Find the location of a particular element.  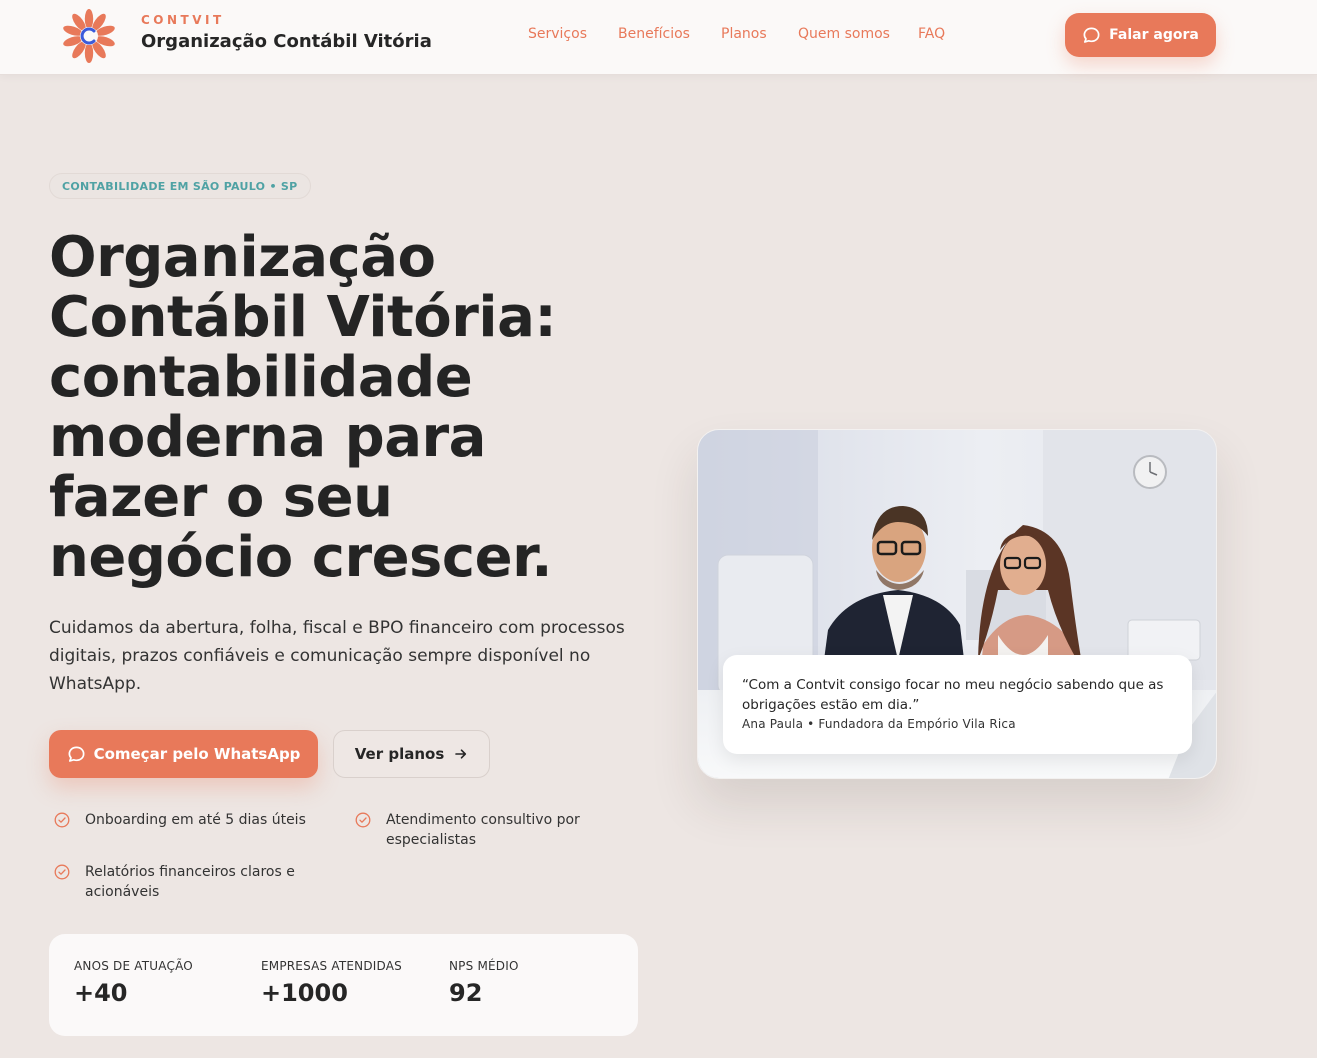

nav-link-quem-somos: Quem somos is located at coordinates (844, 34).